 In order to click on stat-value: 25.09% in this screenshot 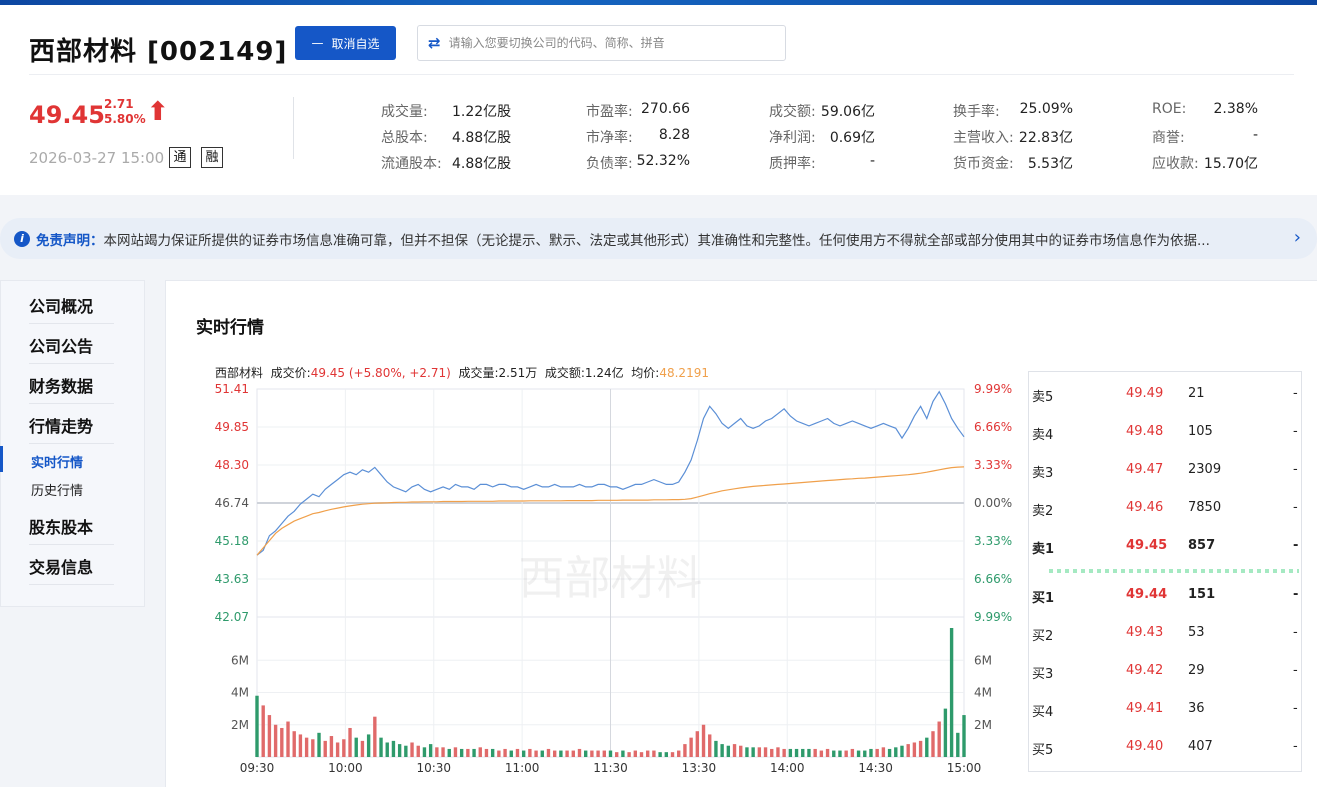, I will do `click(1046, 109)`.